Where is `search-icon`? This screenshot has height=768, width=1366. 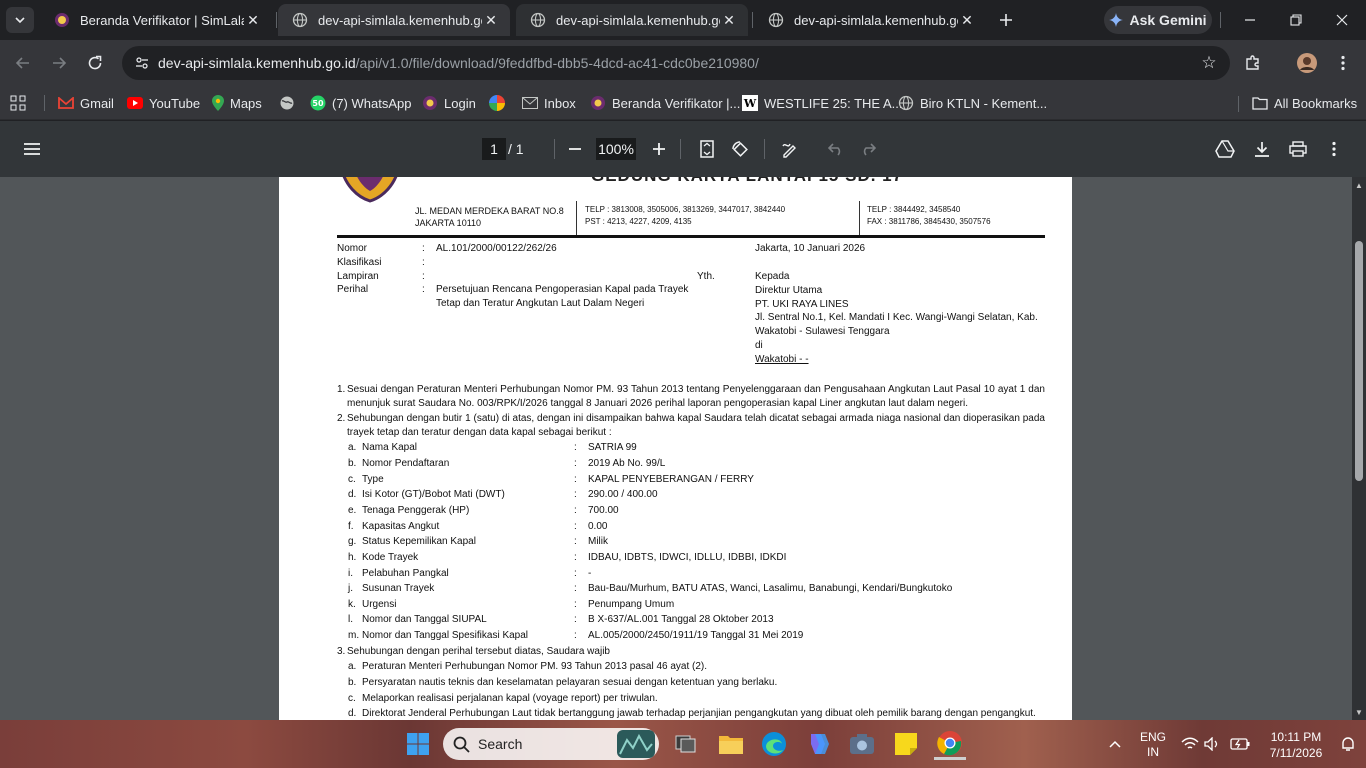
search-icon is located at coordinates (461, 744).